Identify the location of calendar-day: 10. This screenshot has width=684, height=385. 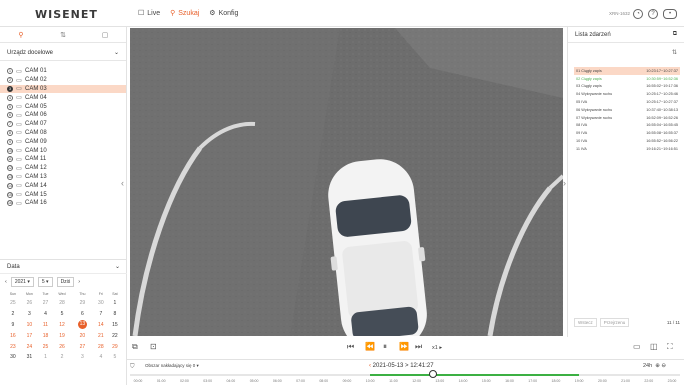
(29, 325).